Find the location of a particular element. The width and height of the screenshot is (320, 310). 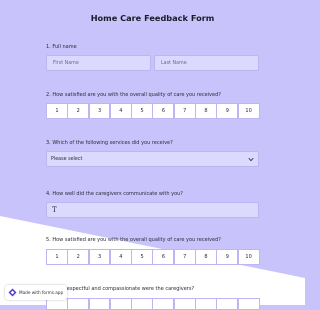

made-with-badge: Made with forms.app is located at coordinates (36, 292).